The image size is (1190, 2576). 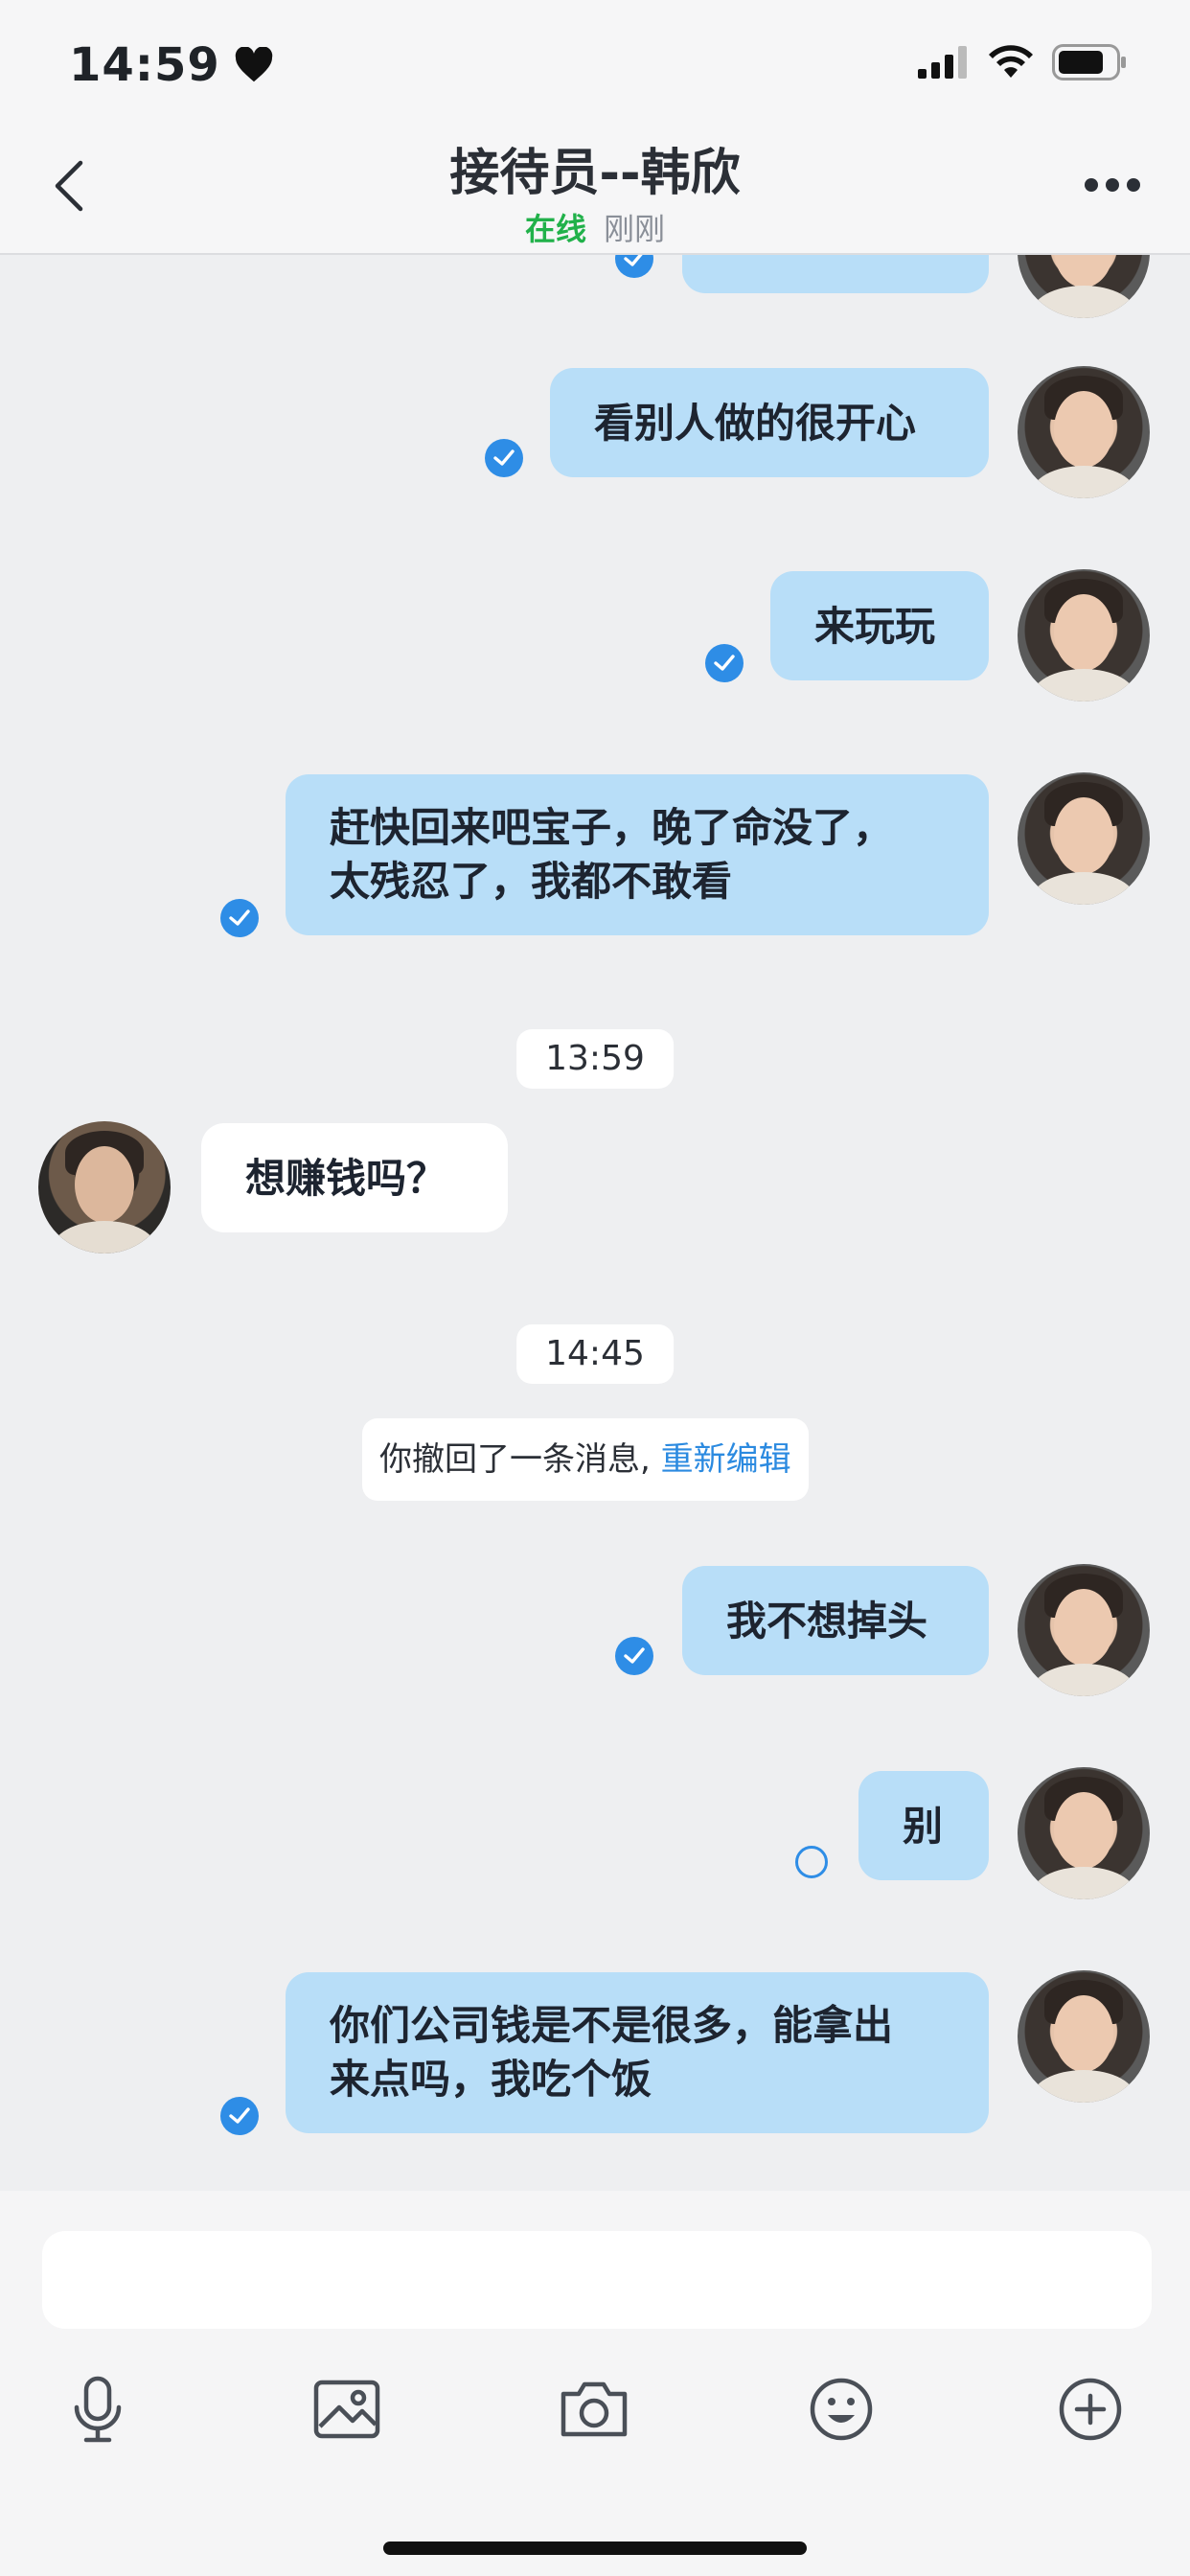 I want to click on message-text: 想赚钱吗？, so click(x=346, y=1178).